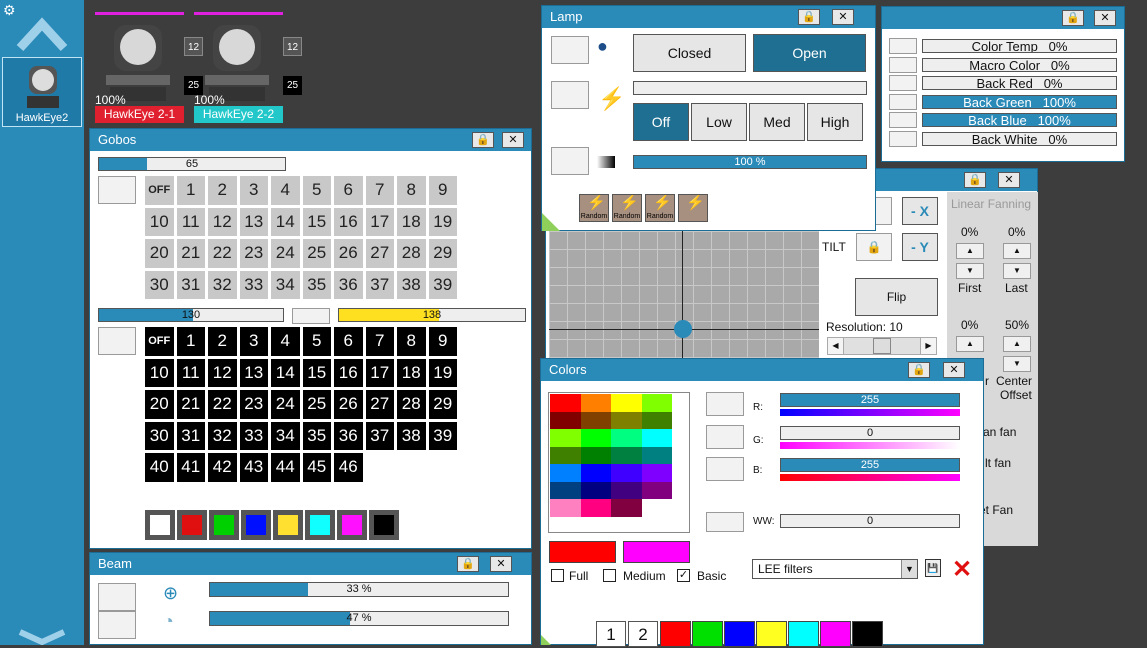 The width and height of the screenshot is (1147, 648). What do you see at coordinates (1019, 64) in the screenshot?
I see `extra-channel-bar: Macro Color 0%` at bounding box center [1019, 64].